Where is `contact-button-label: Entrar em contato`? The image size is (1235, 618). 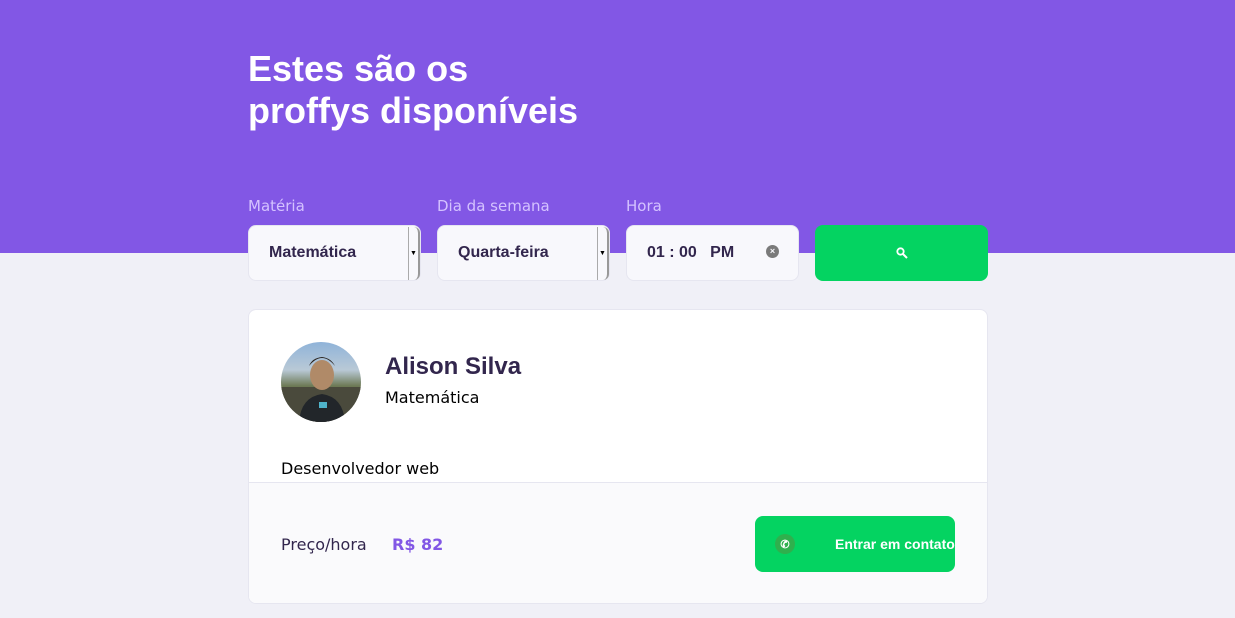
contact-button-label: Entrar em contato is located at coordinates (895, 544).